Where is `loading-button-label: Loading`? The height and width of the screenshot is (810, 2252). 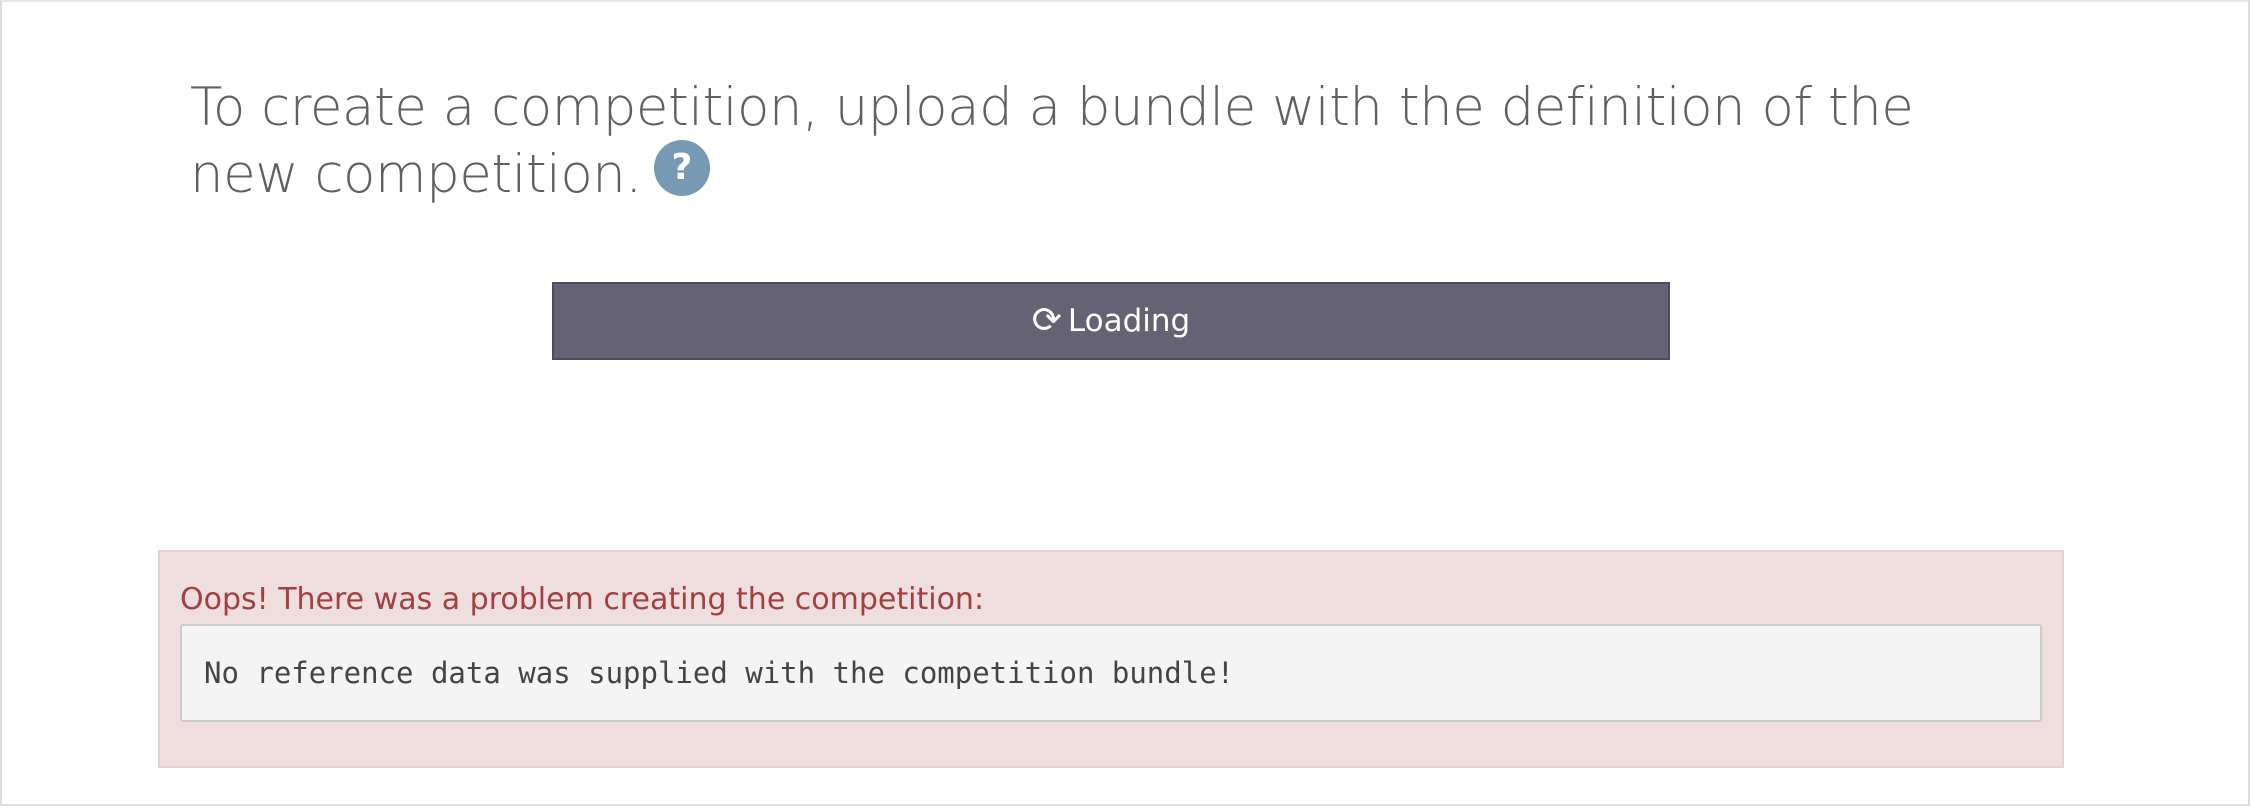
loading-button-label: Loading is located at coordinates (1129, 321).